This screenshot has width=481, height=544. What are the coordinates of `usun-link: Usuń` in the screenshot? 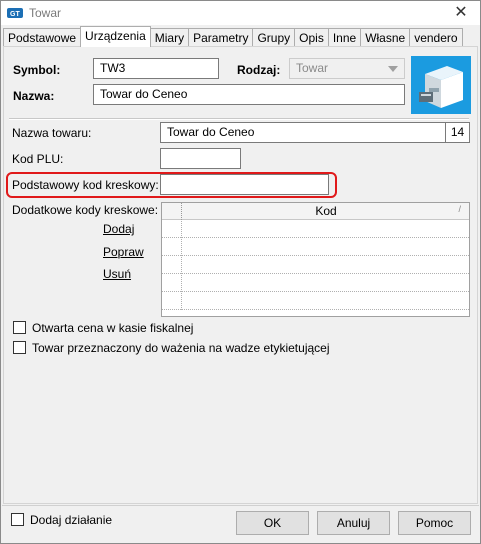 It's located at (117, 274).